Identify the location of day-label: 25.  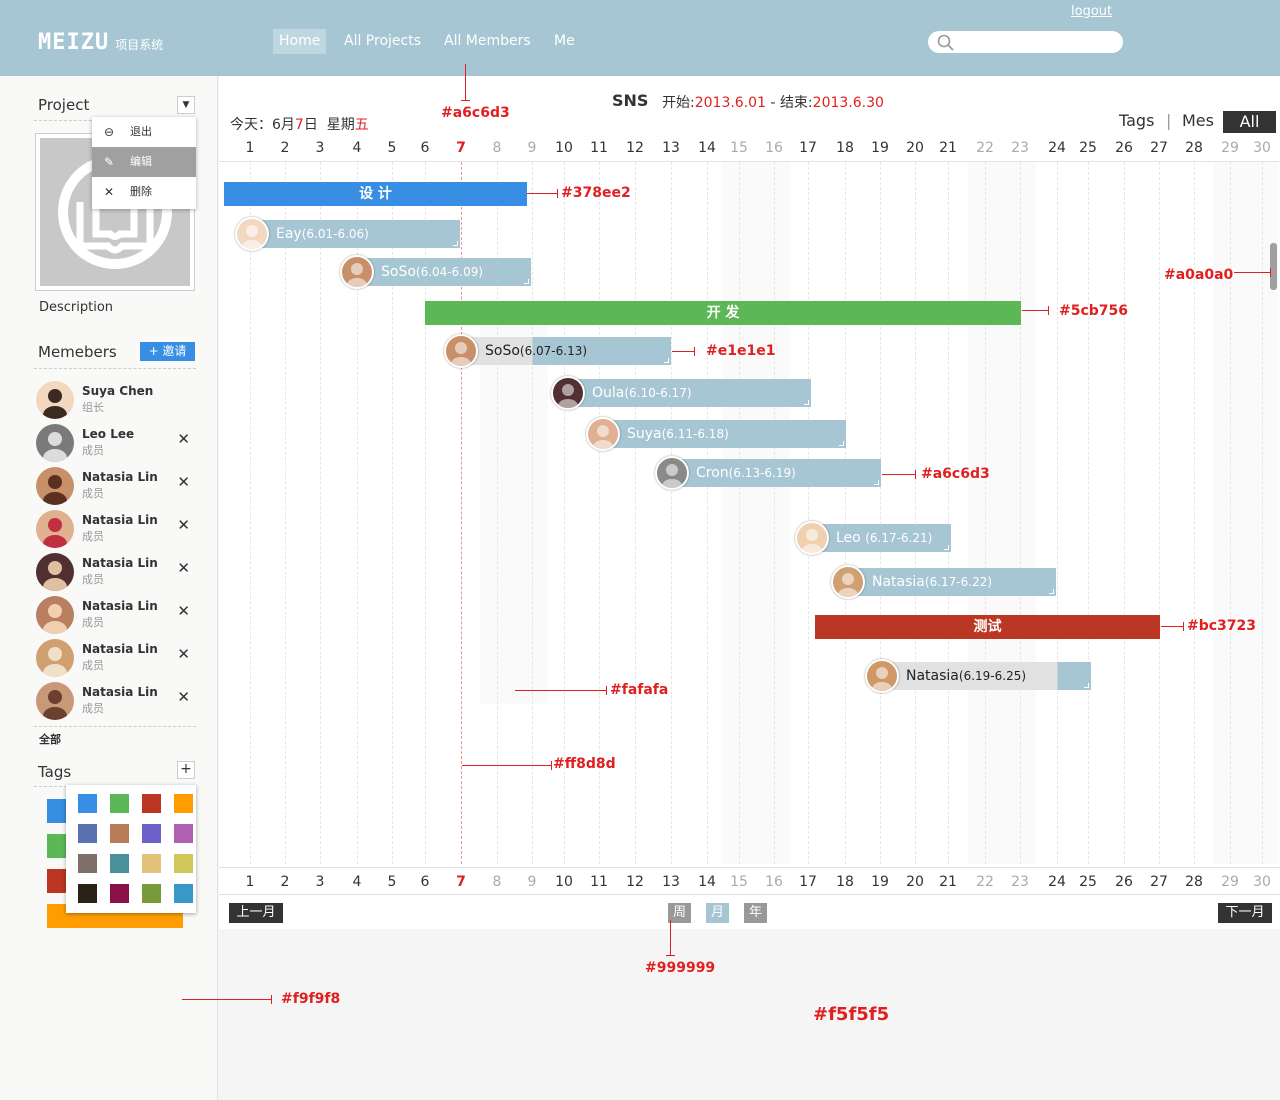
(1088, 882).